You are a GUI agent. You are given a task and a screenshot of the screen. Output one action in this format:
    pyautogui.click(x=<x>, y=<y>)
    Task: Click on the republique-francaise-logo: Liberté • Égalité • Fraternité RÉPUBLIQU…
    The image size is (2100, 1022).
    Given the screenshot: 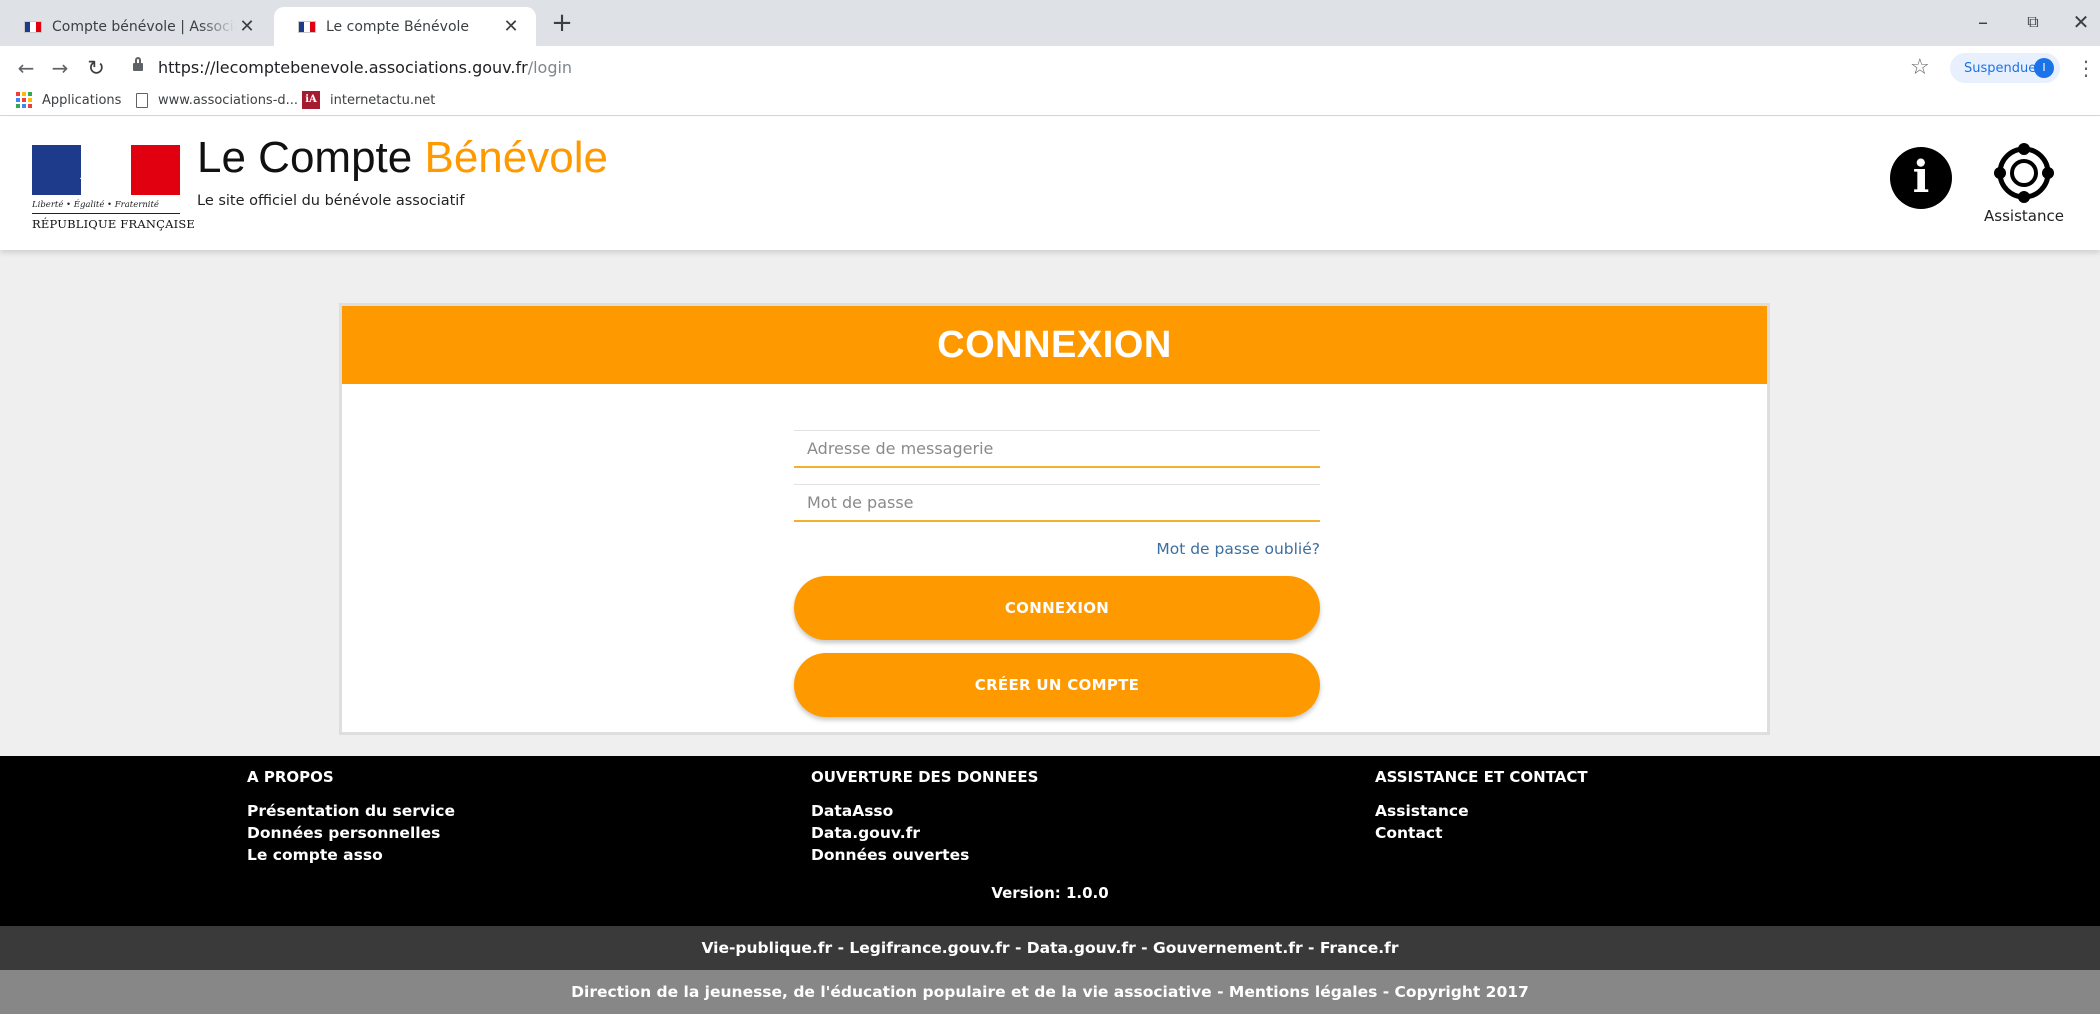 What is the action you would take?
    pyautogui.click(x=114, y=192)
    